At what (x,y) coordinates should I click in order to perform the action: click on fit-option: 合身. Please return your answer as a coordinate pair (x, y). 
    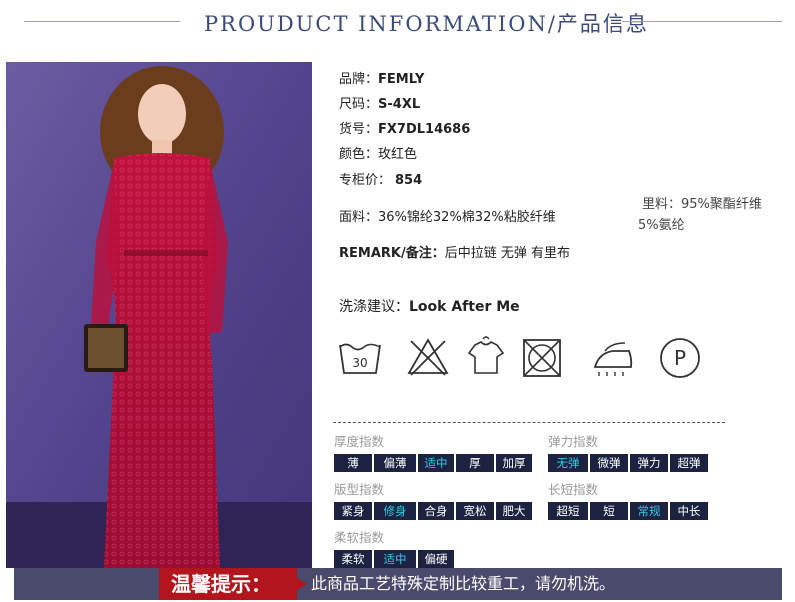
    Looking at the image, I should click on (436, 511).